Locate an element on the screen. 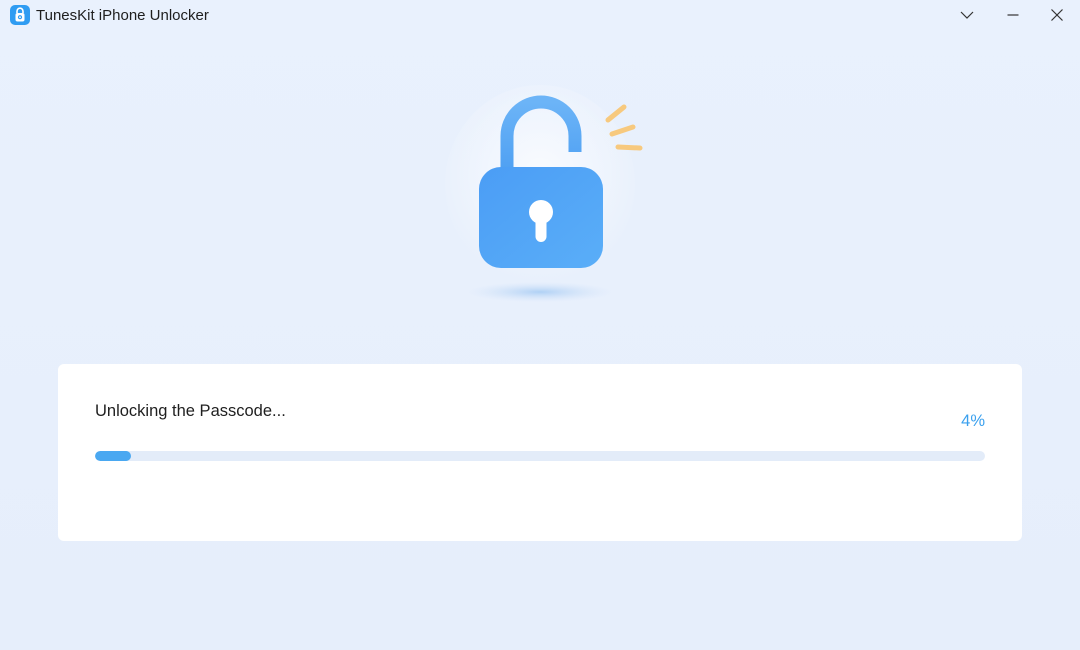 The width and height of the screenshot is (1080, 650). title-bar: TunesKit iPhone Unlocker is located at coordinates (540, 16).